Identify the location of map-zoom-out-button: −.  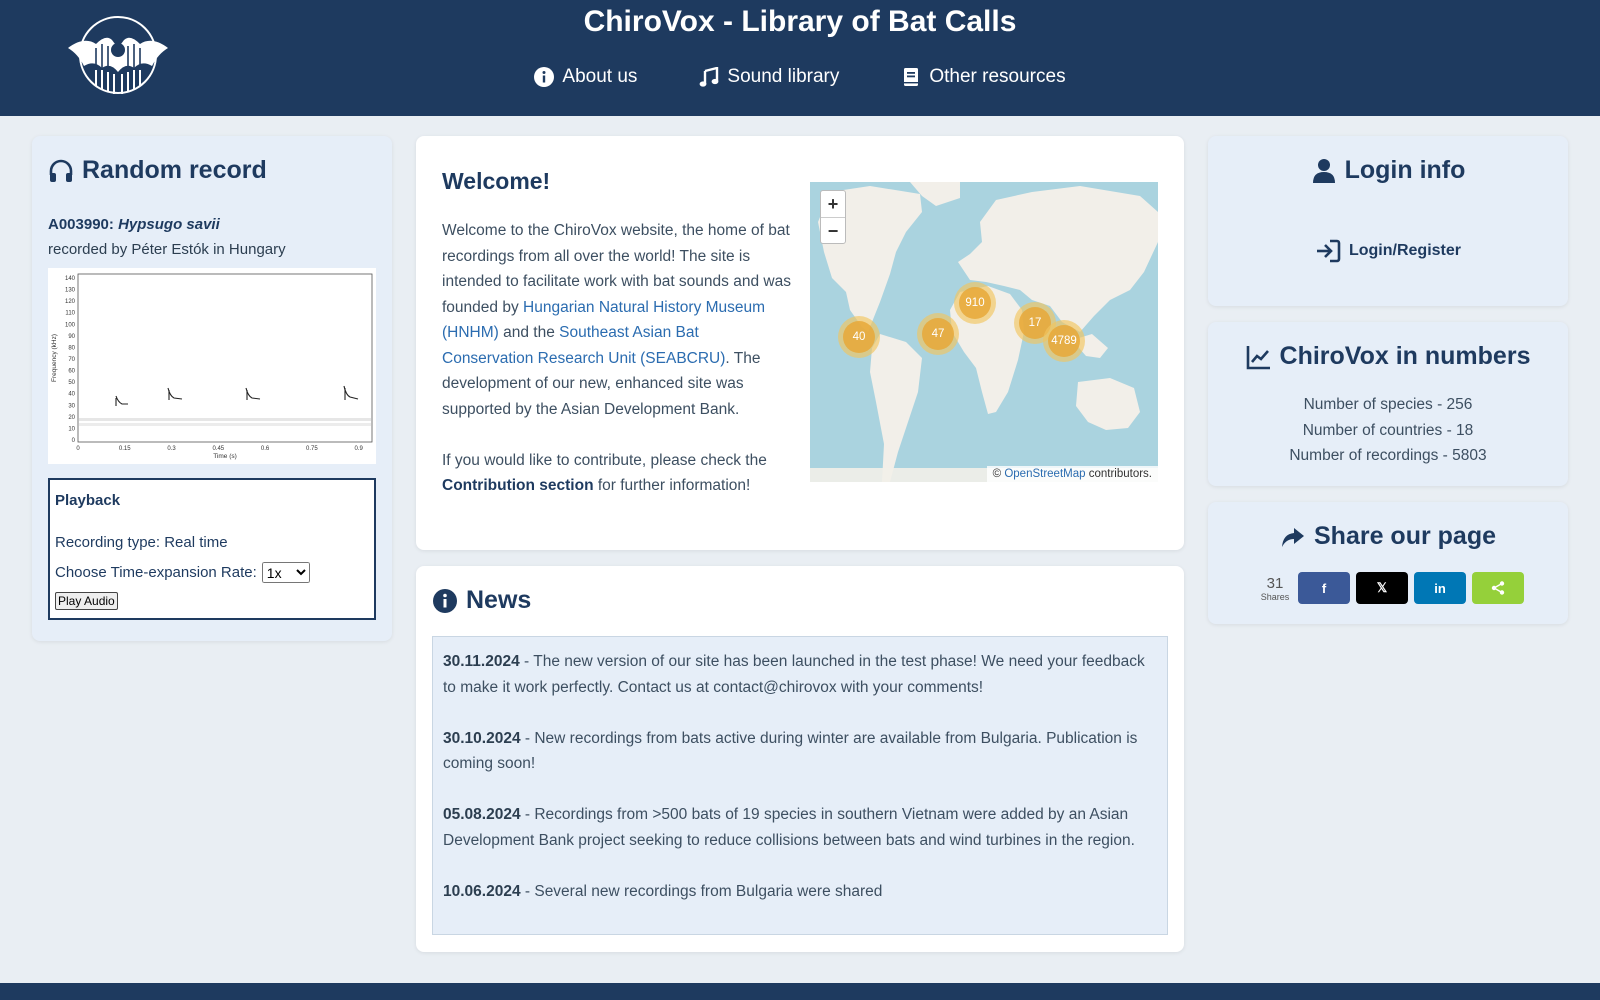
(833, 230).